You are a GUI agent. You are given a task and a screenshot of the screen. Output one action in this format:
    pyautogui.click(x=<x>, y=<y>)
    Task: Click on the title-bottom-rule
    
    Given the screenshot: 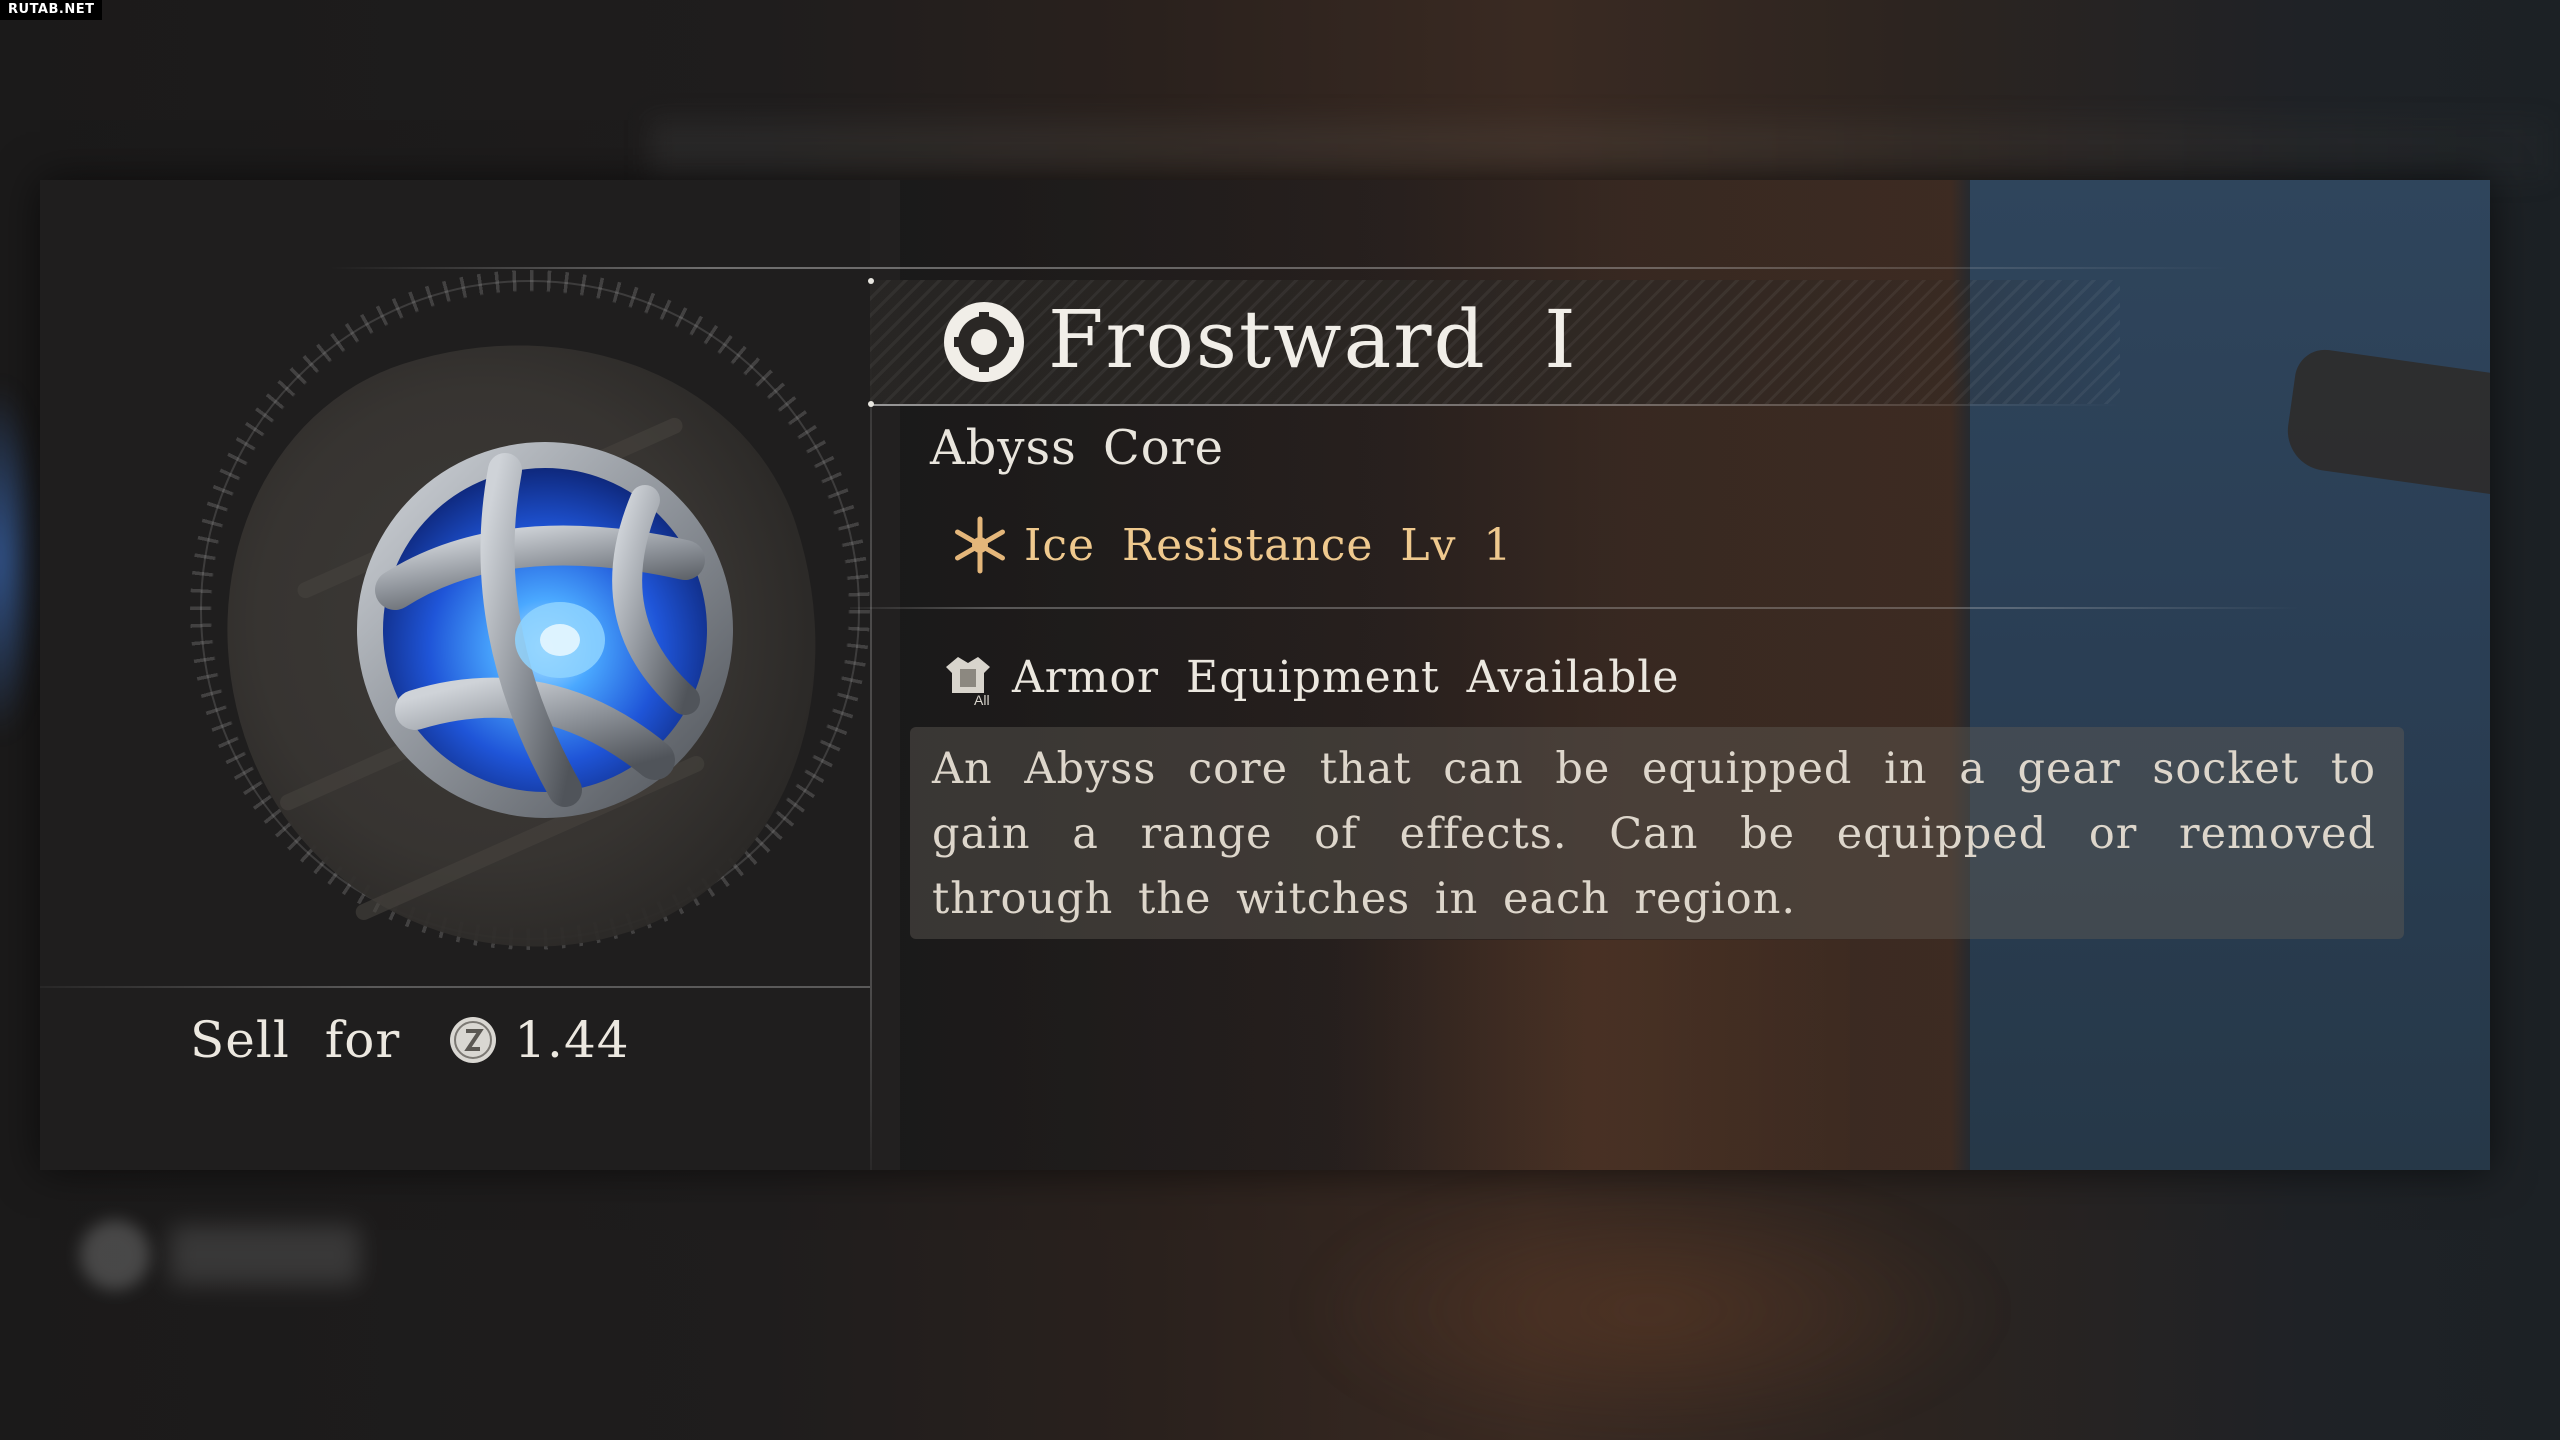 What is the action you would take?
    pyautogui.click(x=1495, y=405)
    